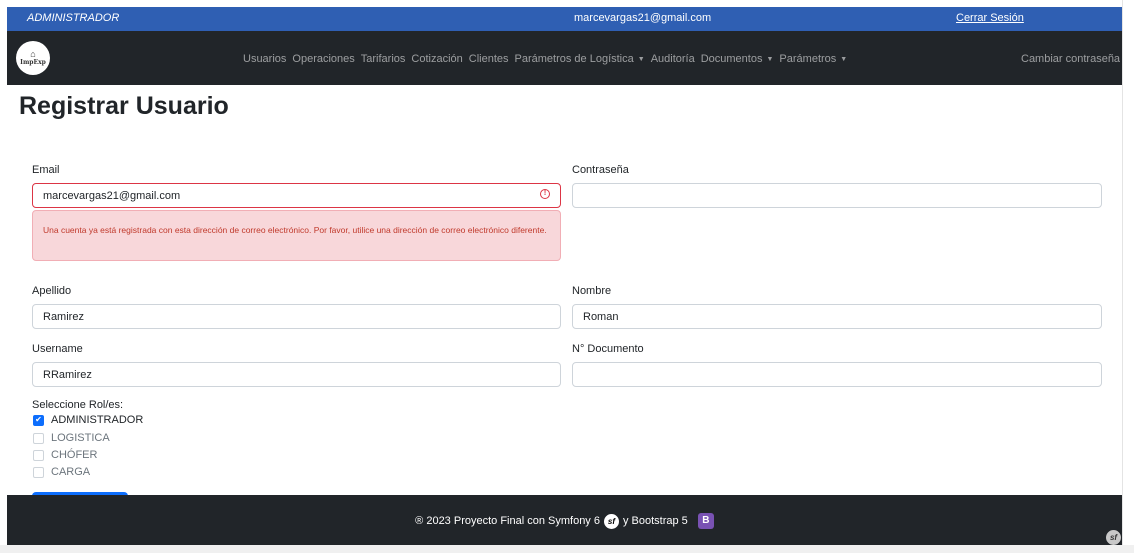  I want to click on nav-label: Usuarios, so click(265, 59).